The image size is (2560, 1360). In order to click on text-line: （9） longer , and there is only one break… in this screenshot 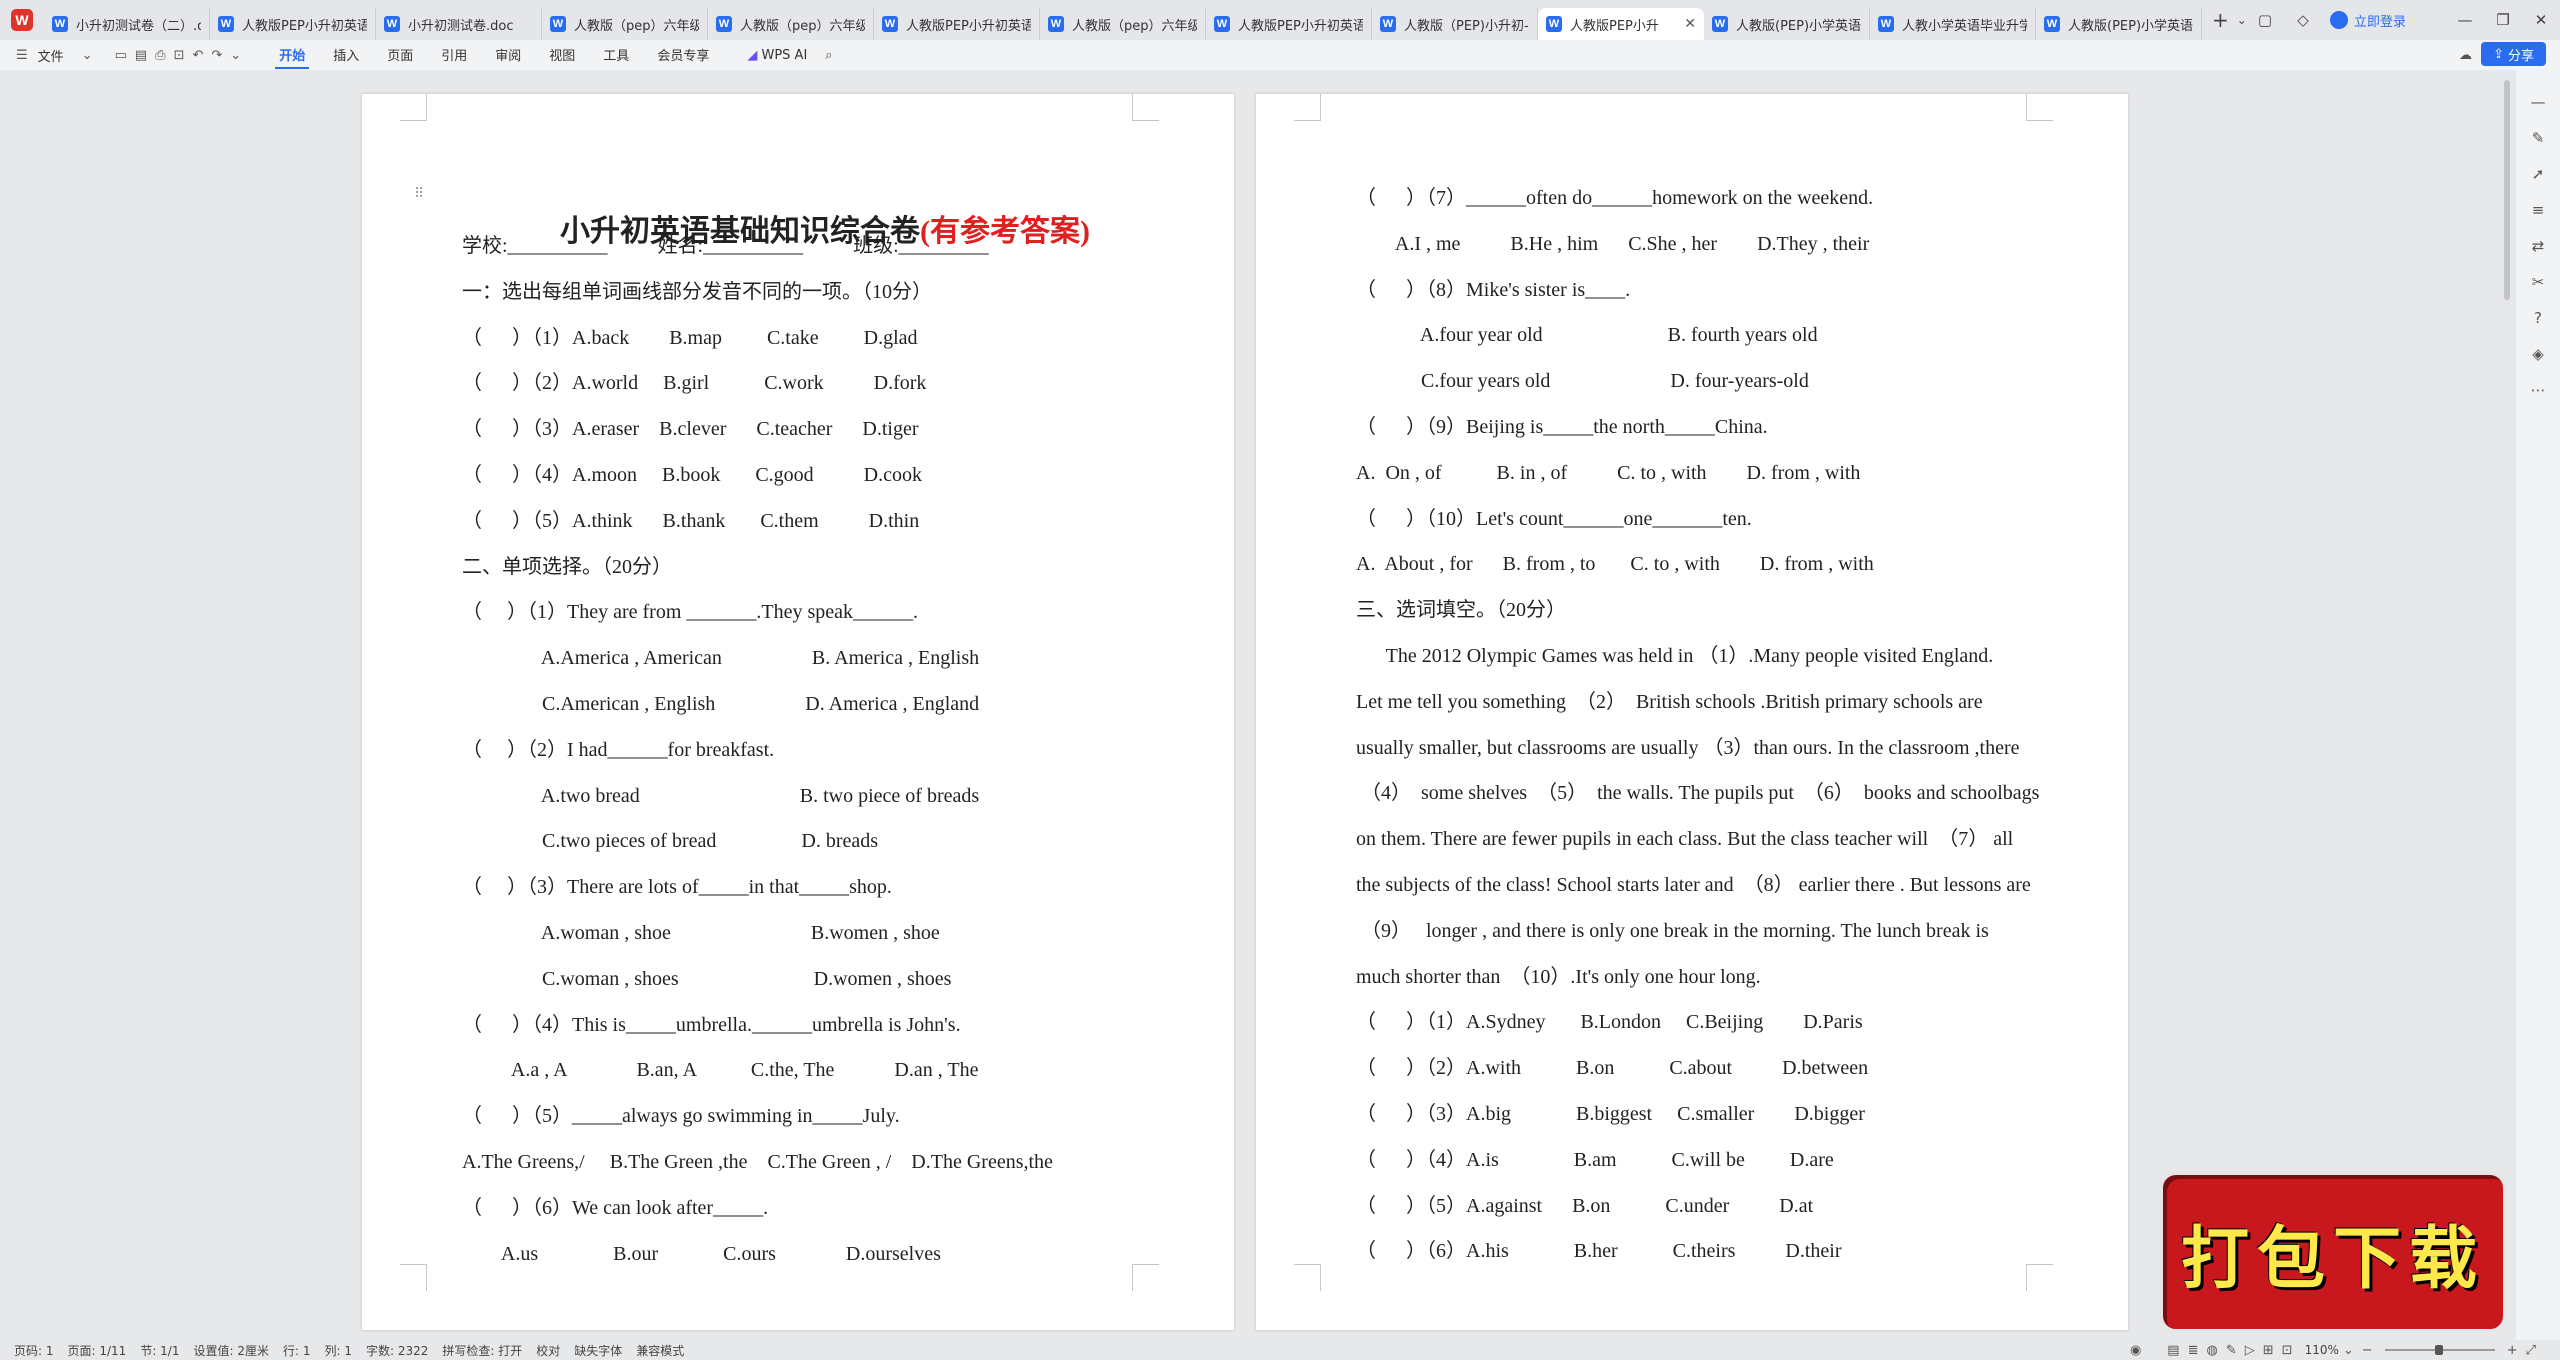, I will do `click(1672, 931)`.